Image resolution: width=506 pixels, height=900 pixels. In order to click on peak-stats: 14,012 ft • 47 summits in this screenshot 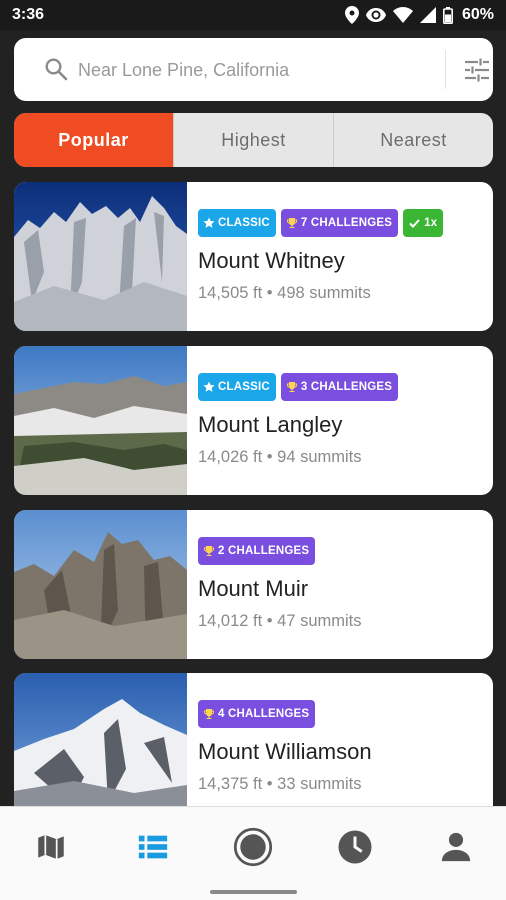, I will do `click(280, 621)`.